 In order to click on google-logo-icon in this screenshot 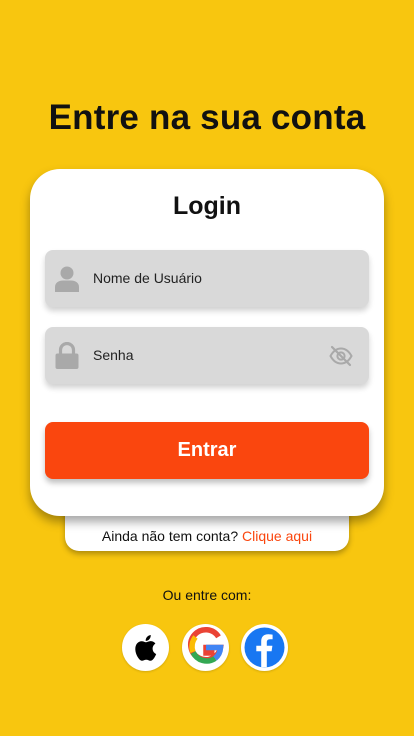, I will do `click(206, 645)`.